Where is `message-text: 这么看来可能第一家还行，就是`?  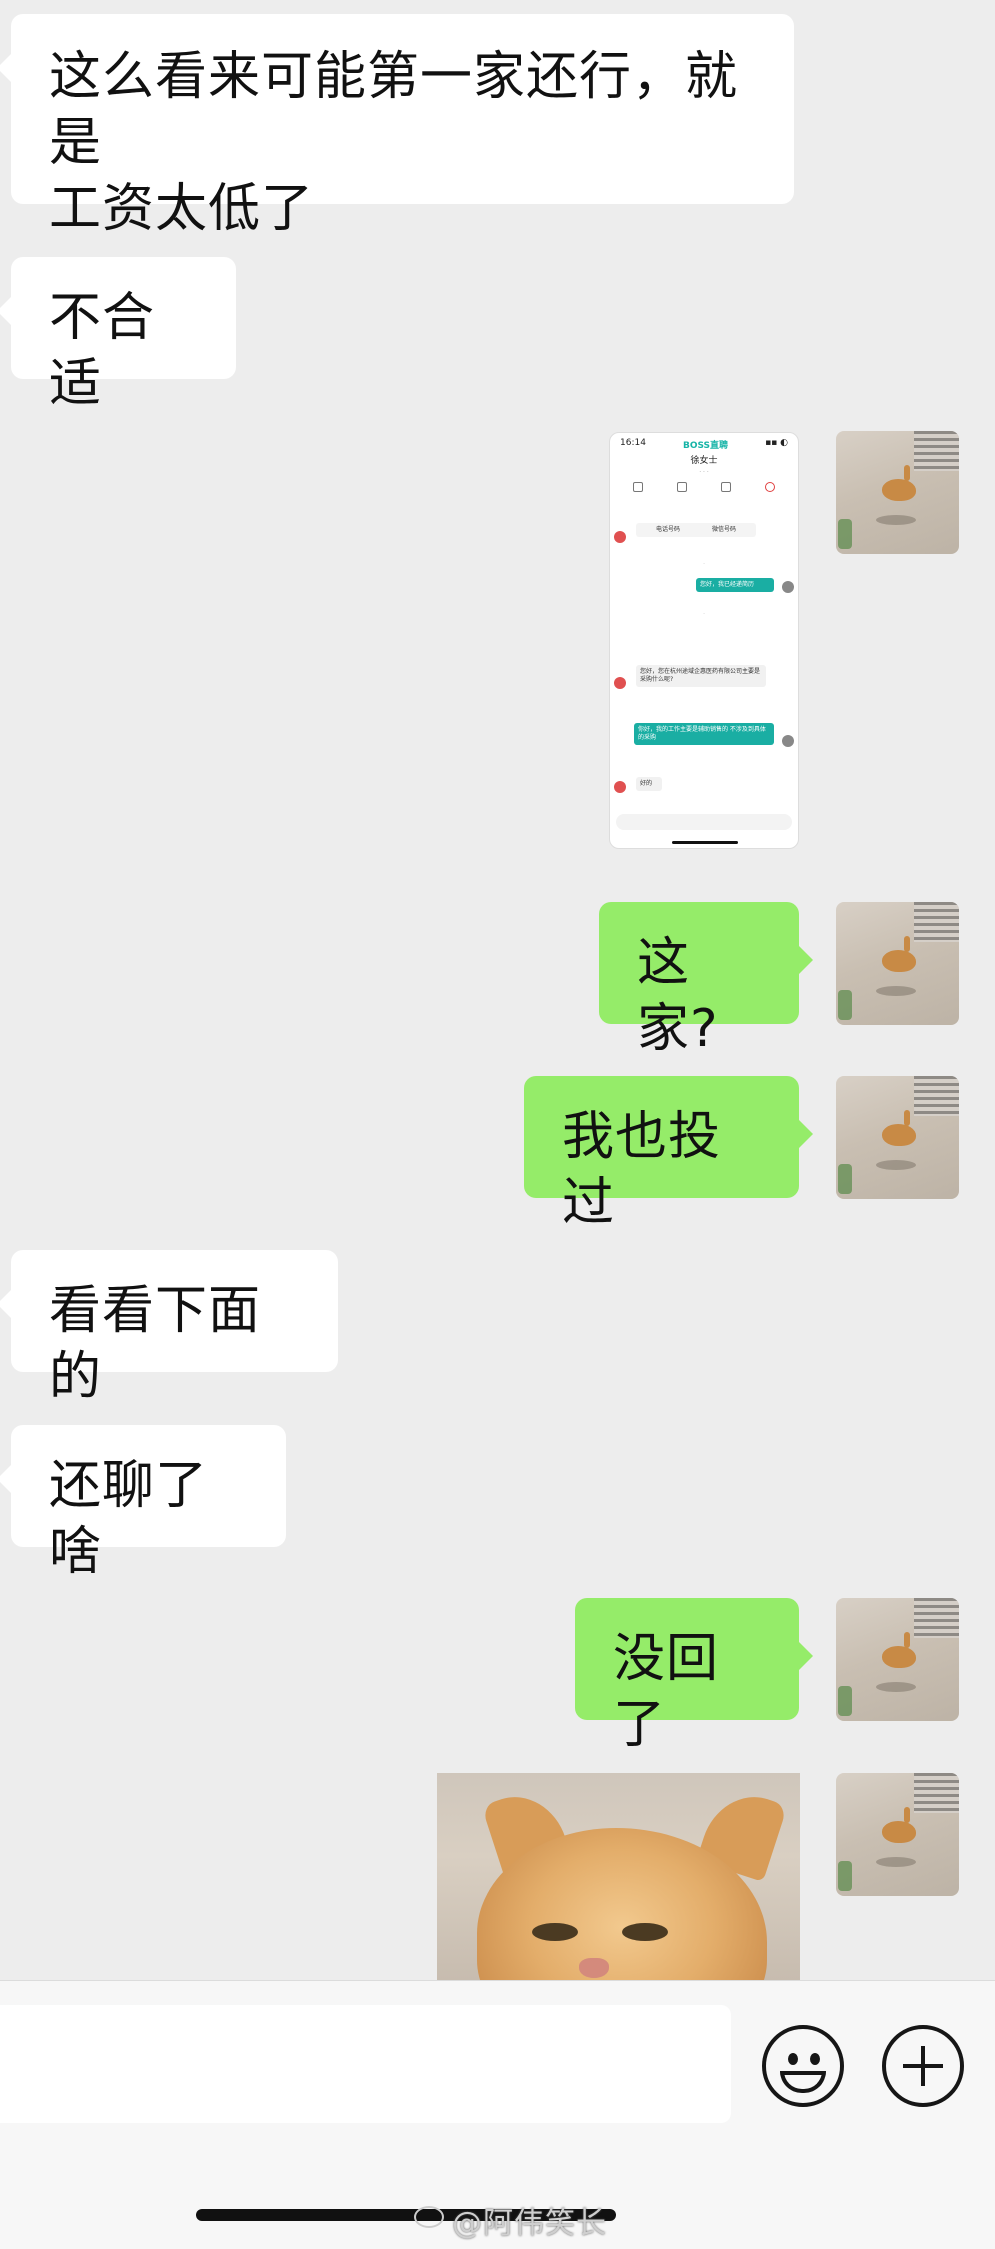 message-text: 这么看来可能第一家还行，就是 is located at coordinates (394, 110).